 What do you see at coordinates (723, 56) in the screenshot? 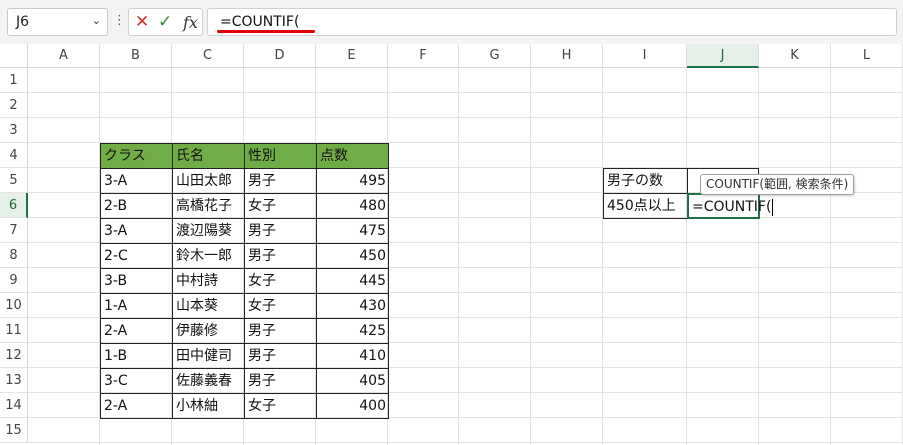
I see `column-header-j: J` at bounding box center [723, 56].